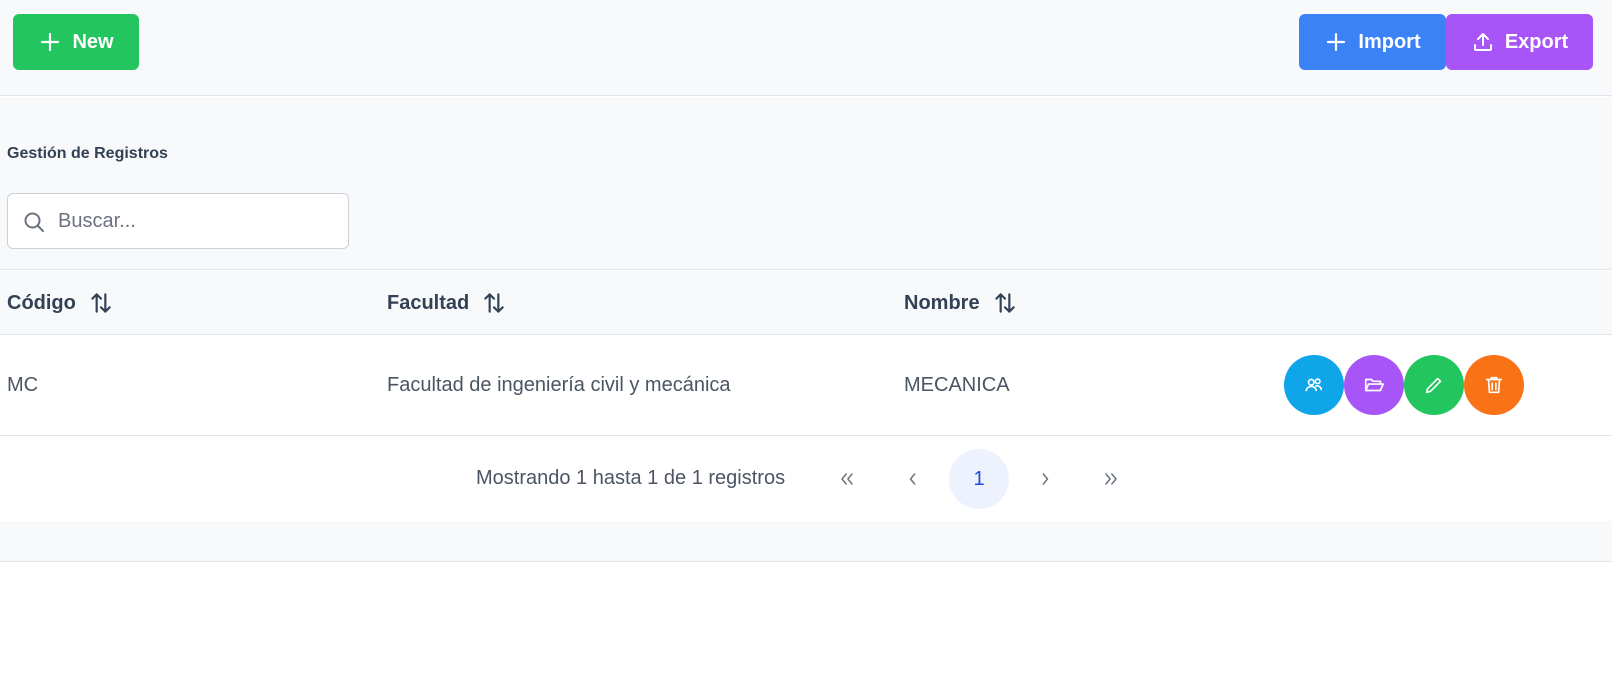  I want to click on folder-open-icon, so click(1374, 385).